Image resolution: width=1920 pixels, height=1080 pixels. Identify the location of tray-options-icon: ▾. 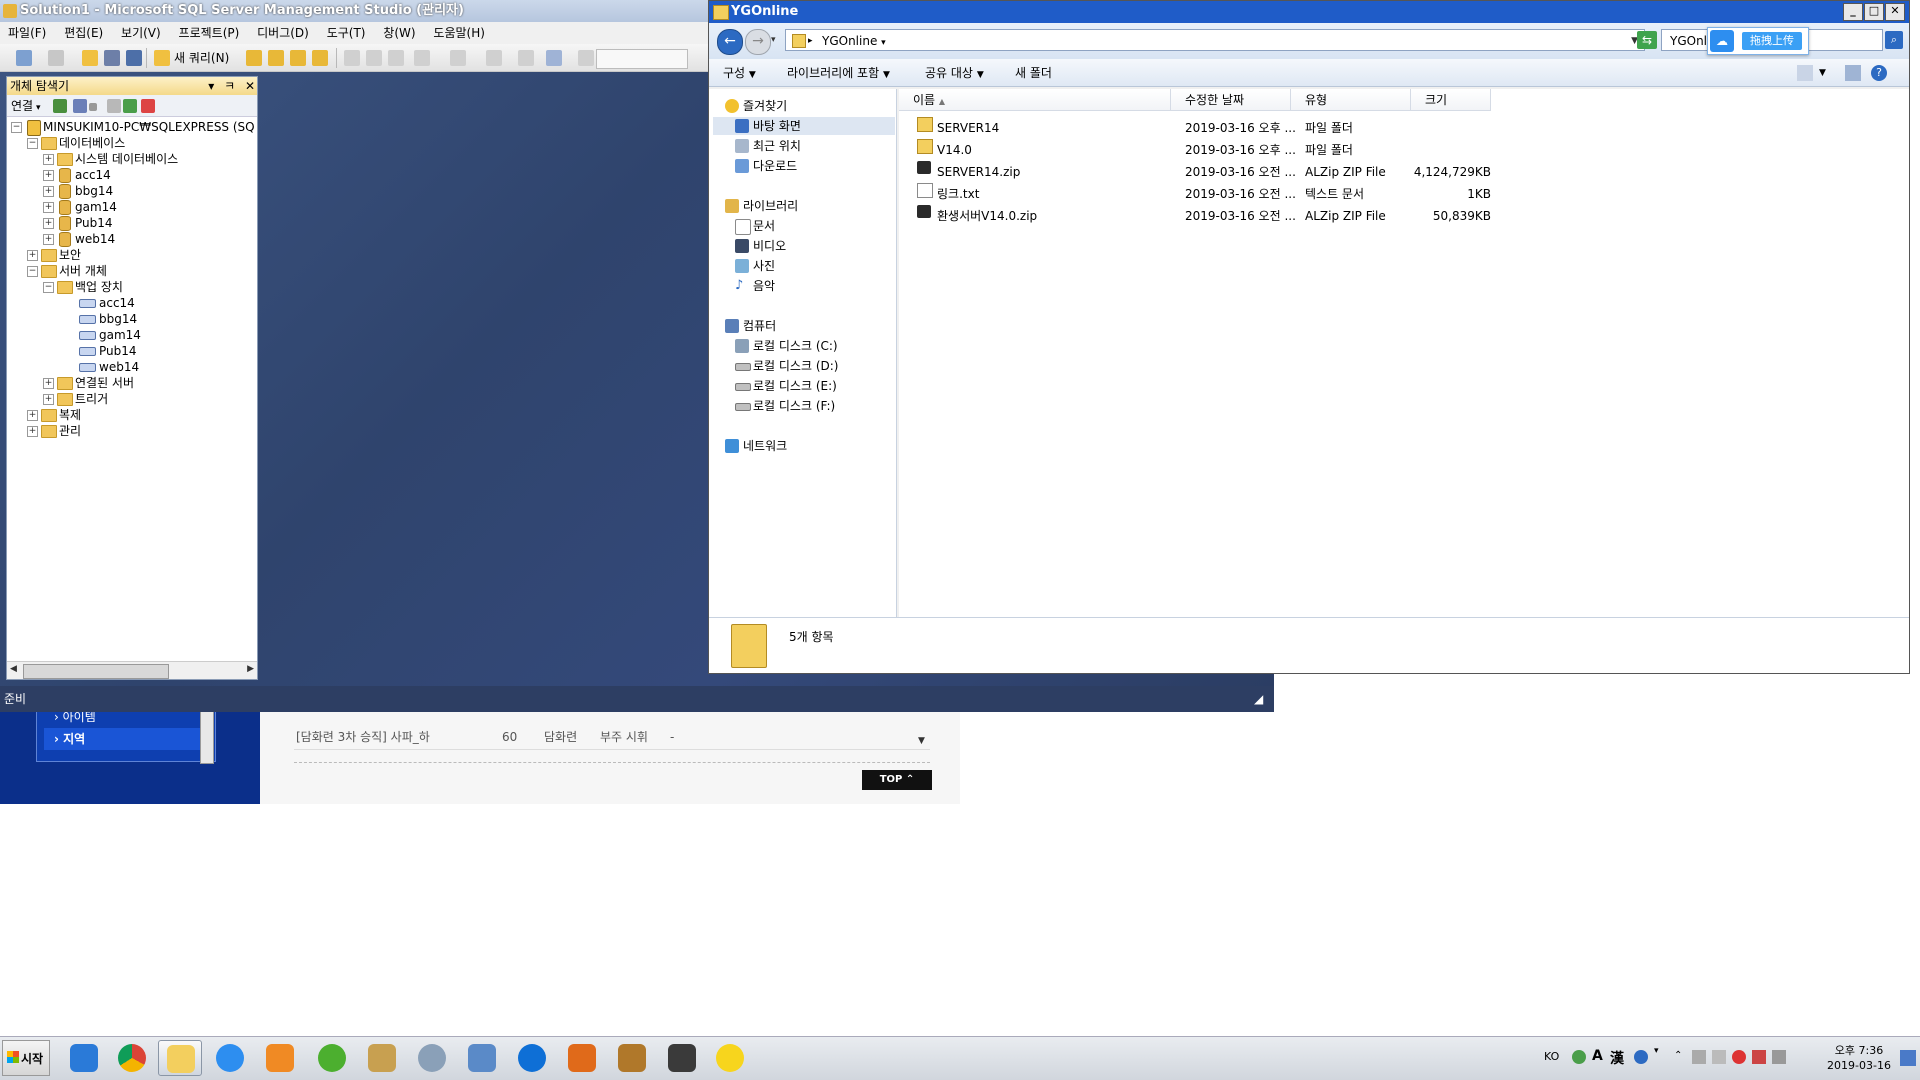
(1656, 1051).